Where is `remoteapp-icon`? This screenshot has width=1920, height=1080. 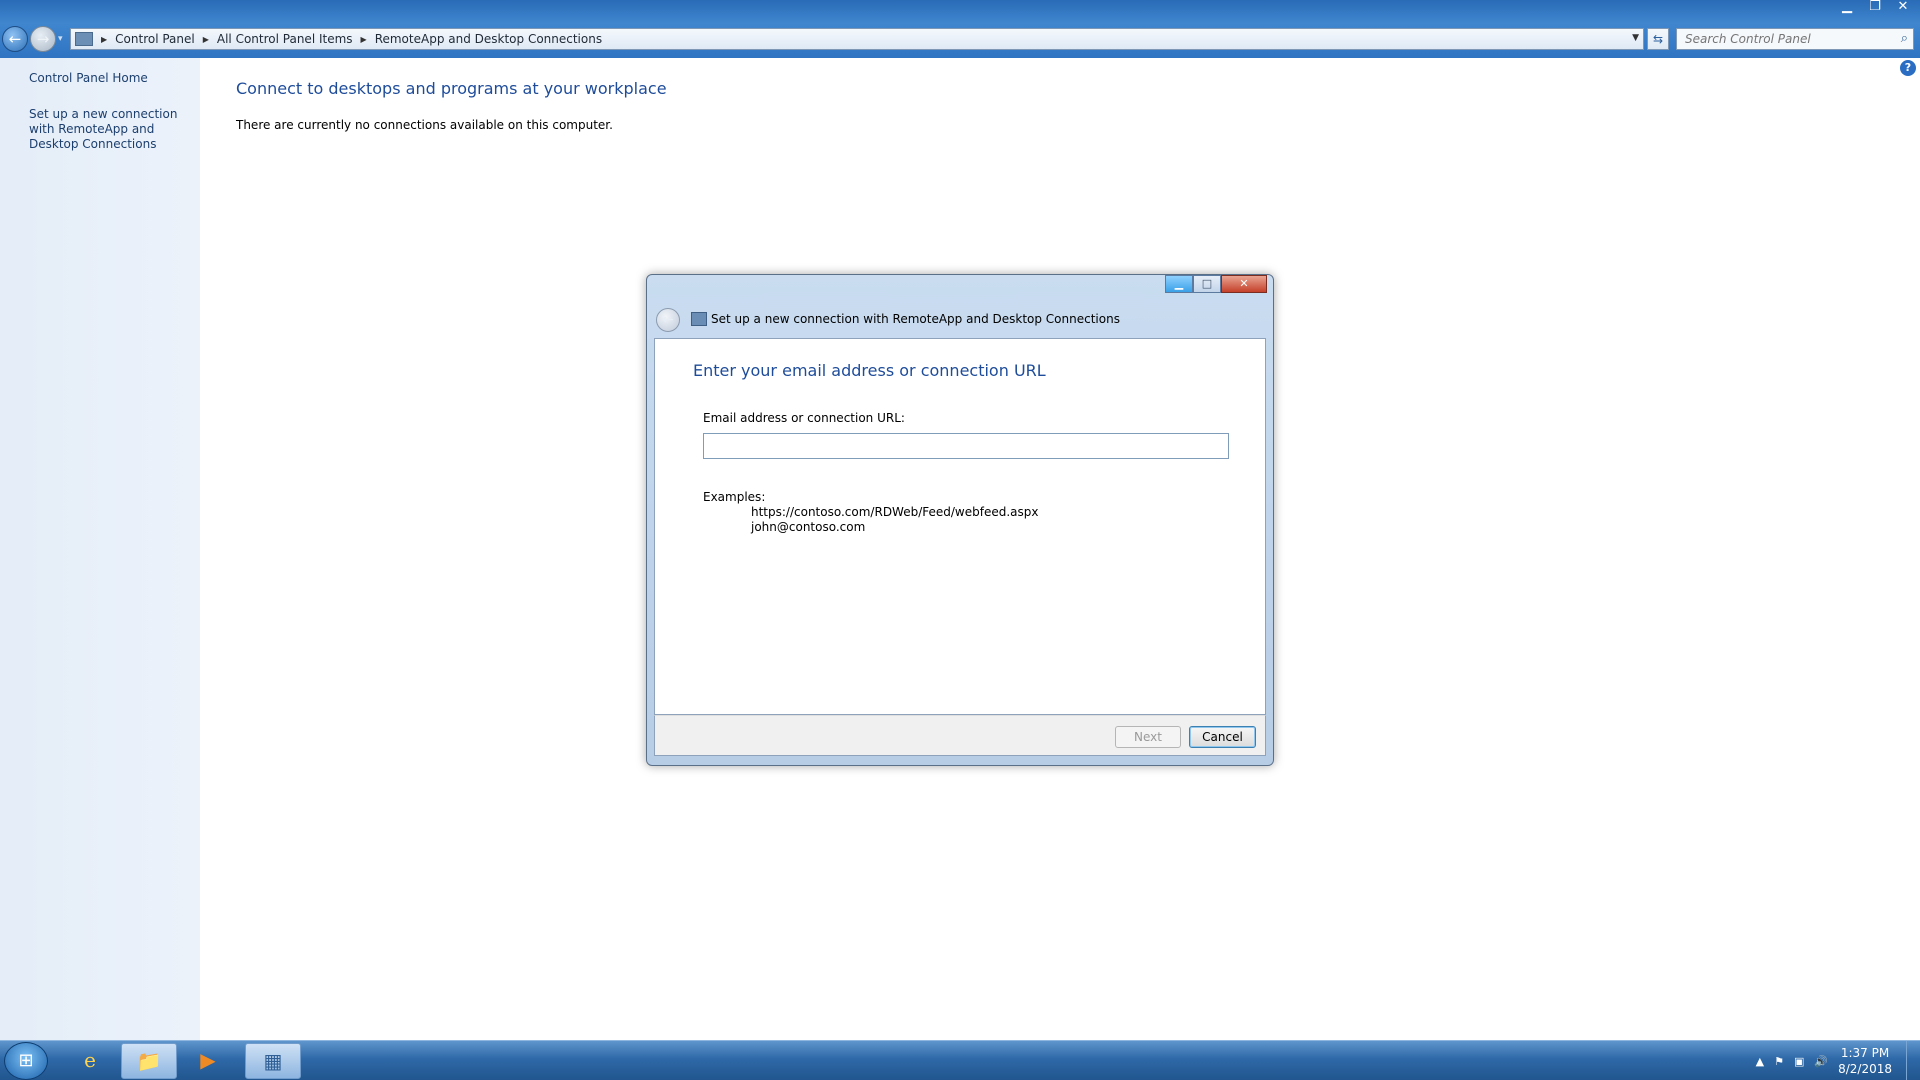
remoteapp-icon is located at coordinates (699, 319).